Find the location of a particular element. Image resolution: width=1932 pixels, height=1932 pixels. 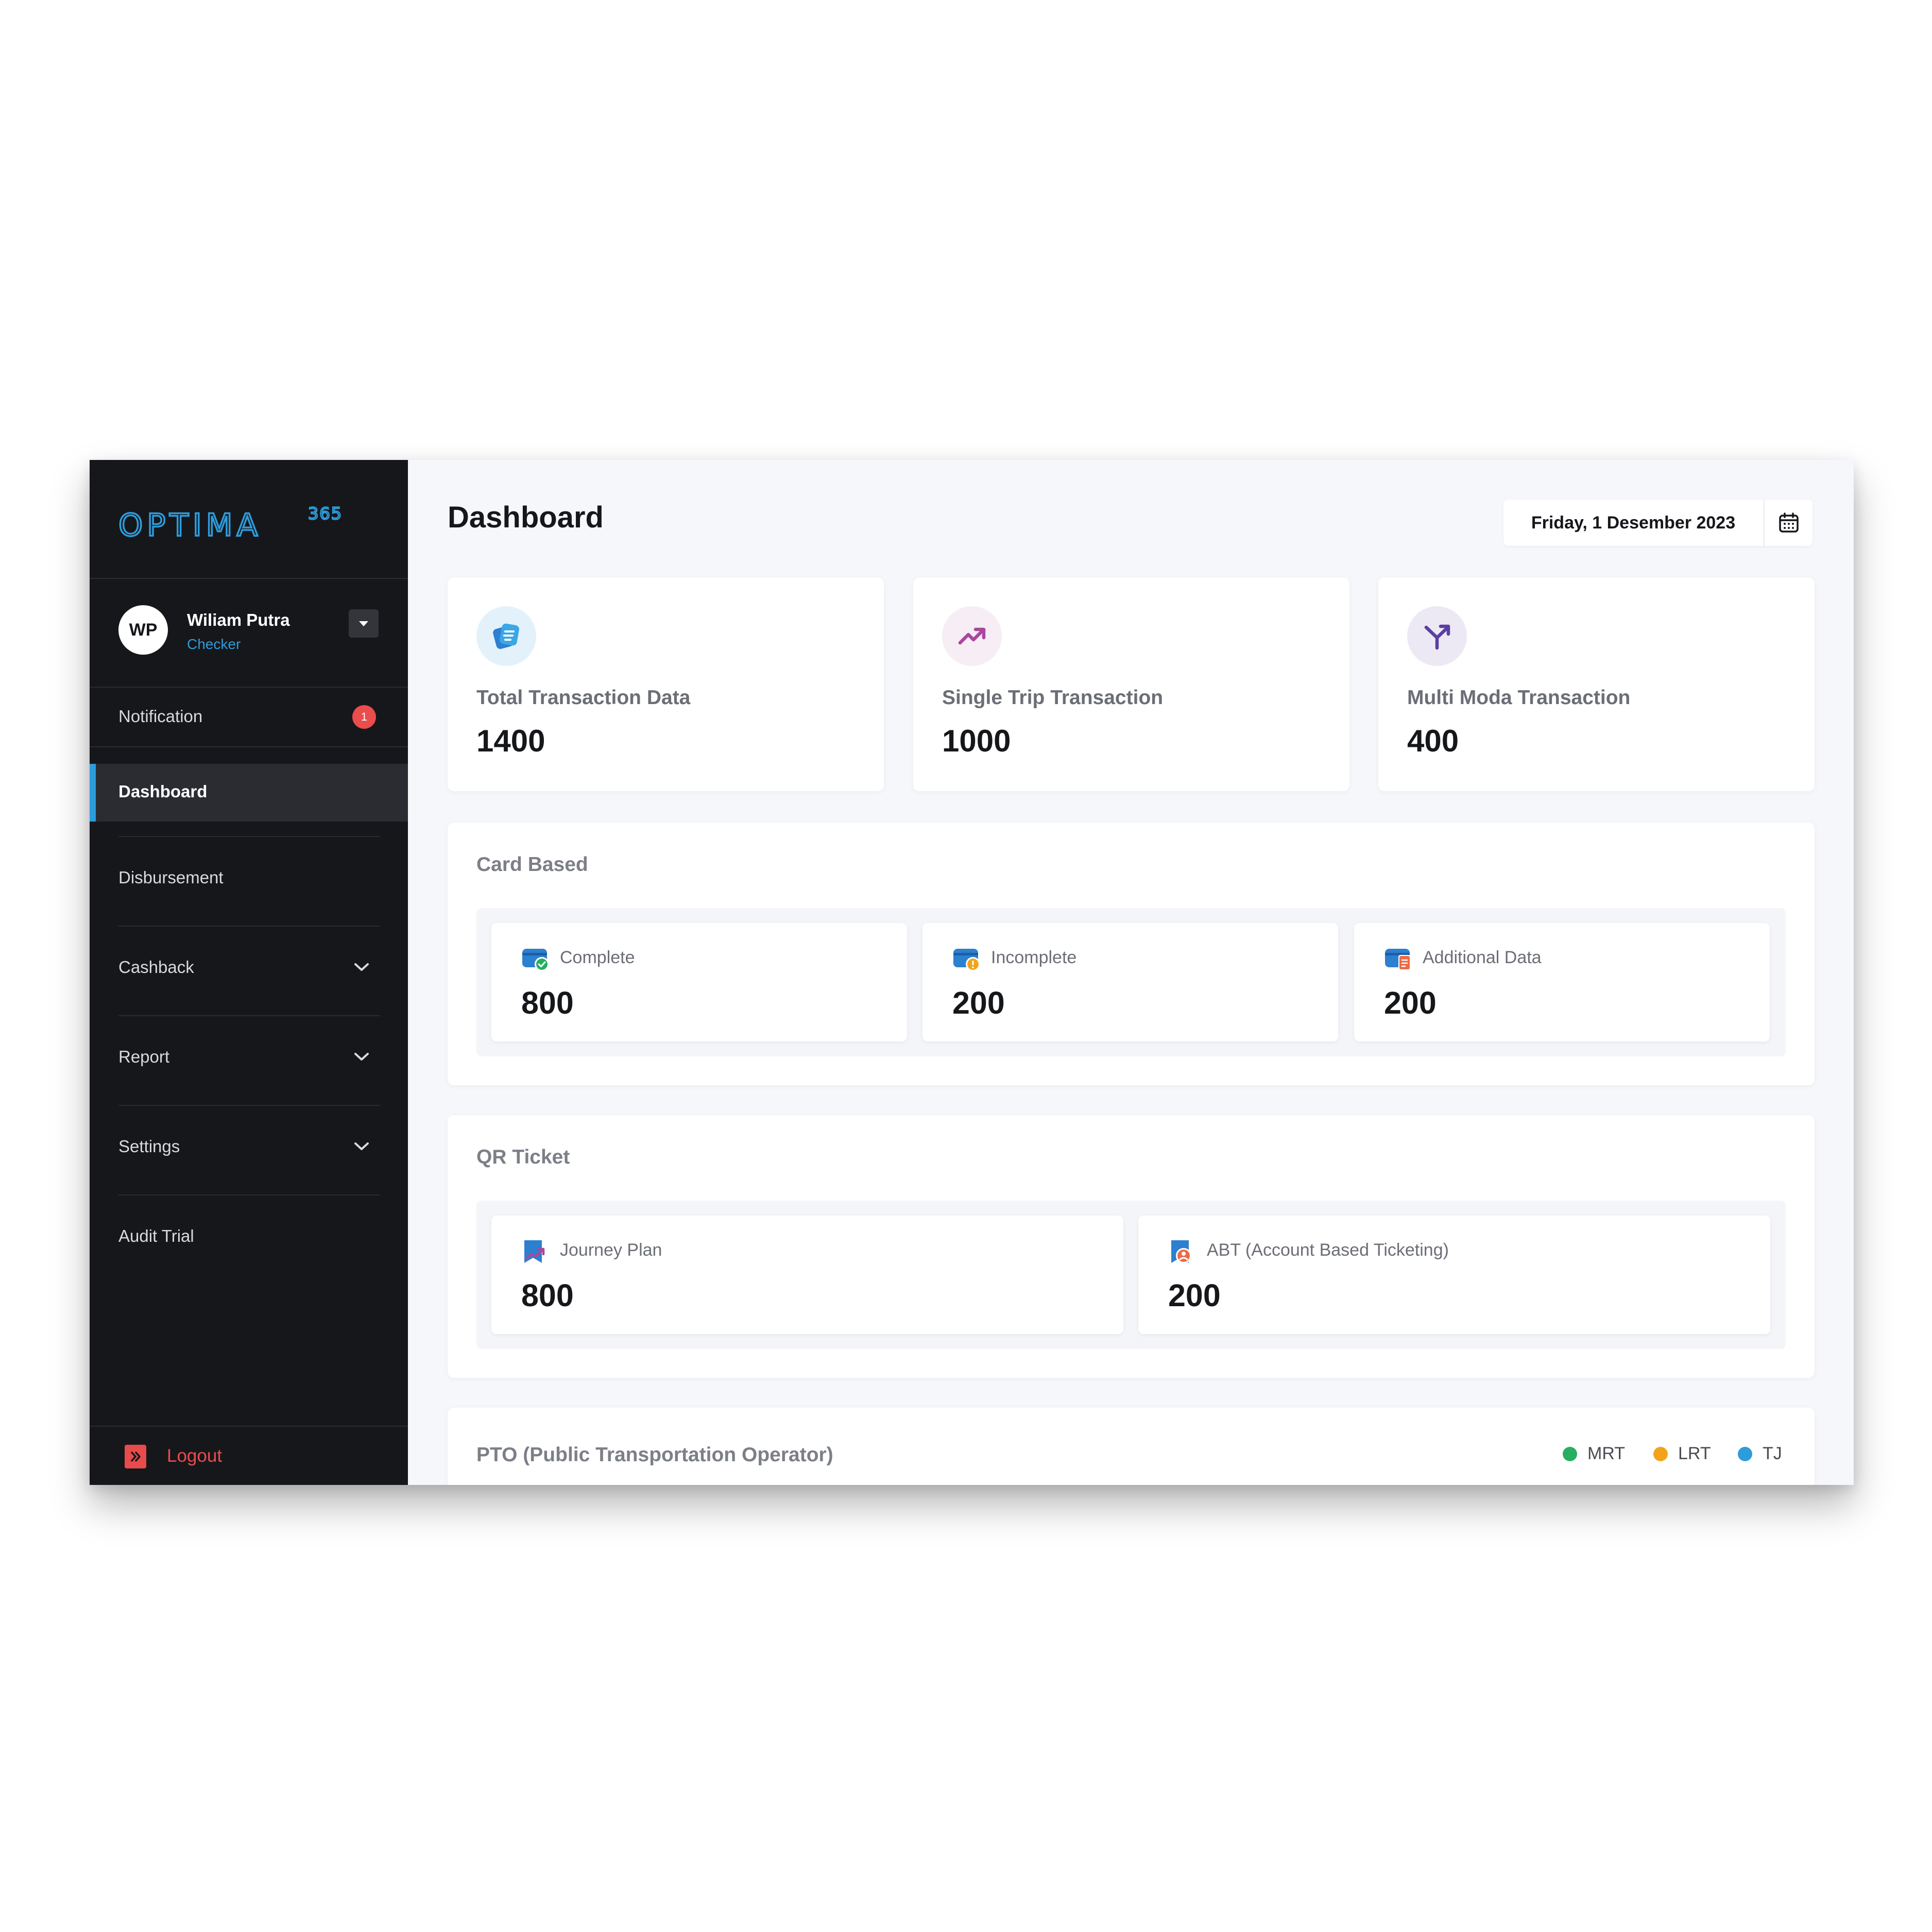

caret-down-icon is located at coordinates (363, 623).